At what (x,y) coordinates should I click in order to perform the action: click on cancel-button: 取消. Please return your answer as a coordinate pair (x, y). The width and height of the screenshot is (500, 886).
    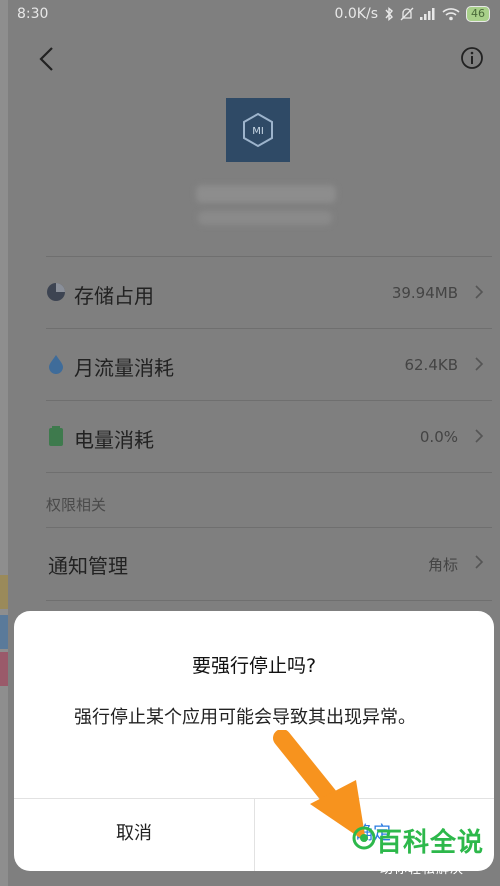
    Looking at the image, I should click on (134, 835).